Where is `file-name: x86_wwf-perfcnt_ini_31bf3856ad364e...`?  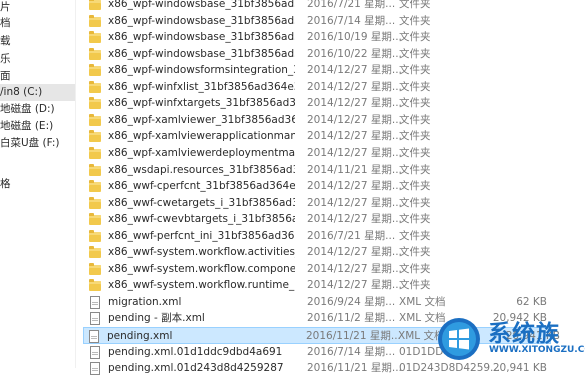 file-name: x86_wwf-perfcnt_ini_31bf3856ad364e... is located at coordinates (201, 235).